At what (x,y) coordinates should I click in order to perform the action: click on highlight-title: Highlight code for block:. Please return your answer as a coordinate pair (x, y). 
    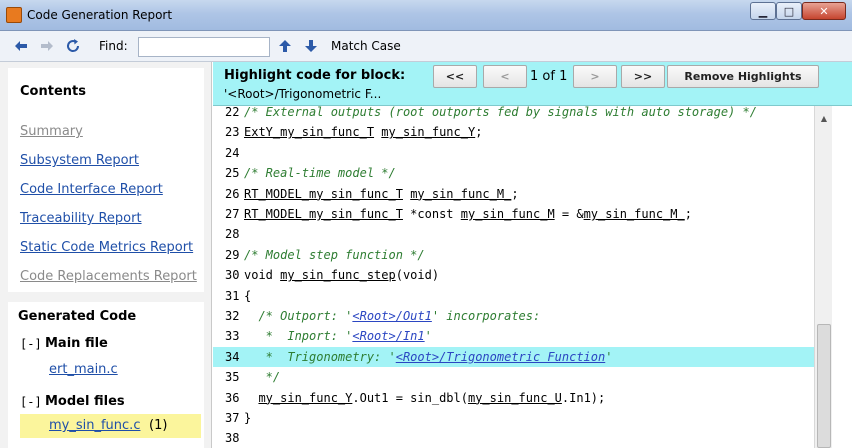
    Looking at the image, I should click on (315, 75).